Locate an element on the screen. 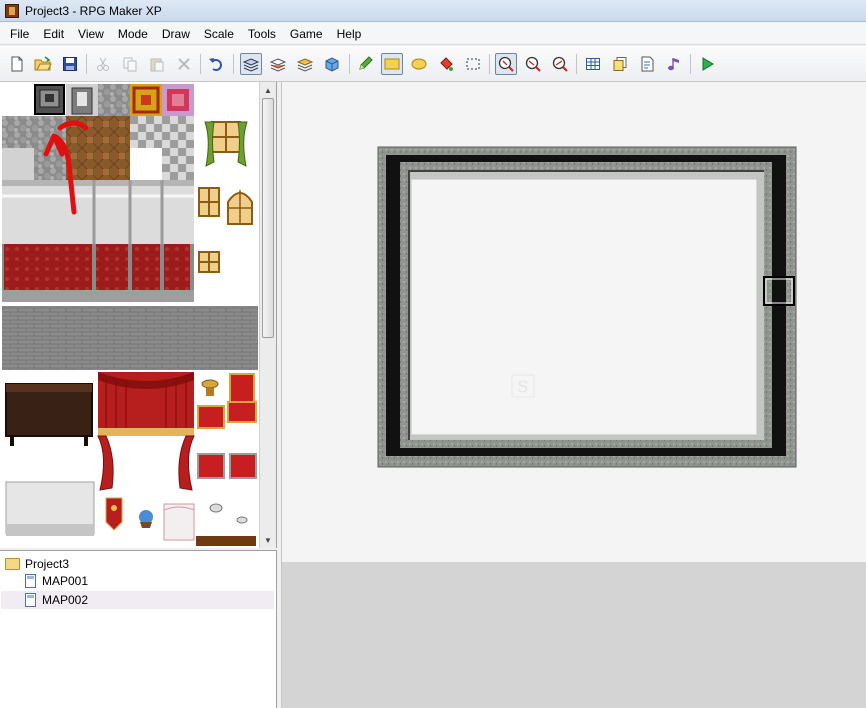 Image resolution: width=866 pixels, height=708 pixels. new-project-icon is located at coordinates (17, 64).